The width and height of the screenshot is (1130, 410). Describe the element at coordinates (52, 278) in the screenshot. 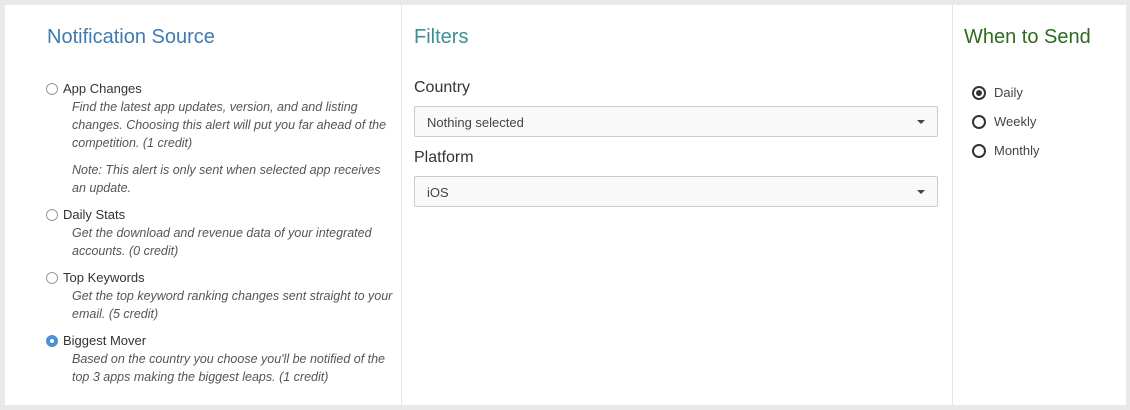

I see `top-keywords-radio` at that location.